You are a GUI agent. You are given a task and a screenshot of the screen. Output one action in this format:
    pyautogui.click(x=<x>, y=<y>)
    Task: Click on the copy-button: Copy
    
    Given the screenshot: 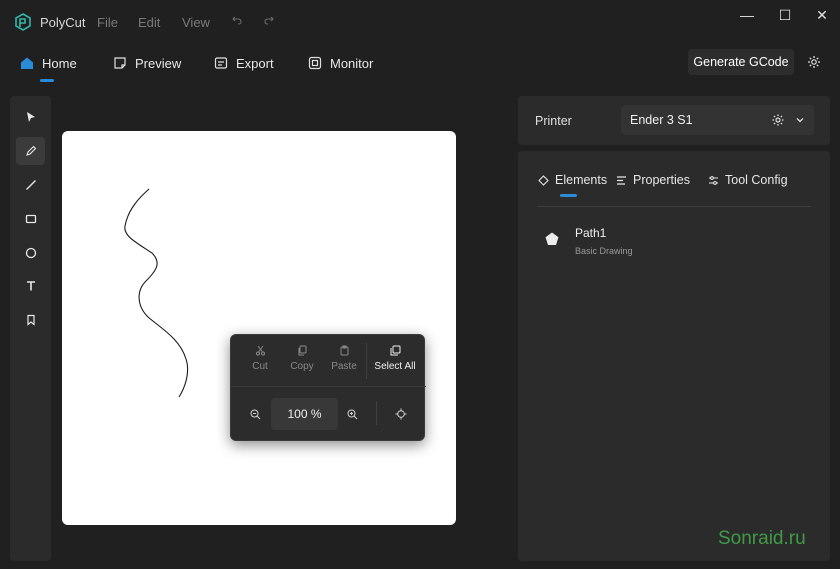 What is the action you would take?
    pyautogui.click(x=302, y=362)
    